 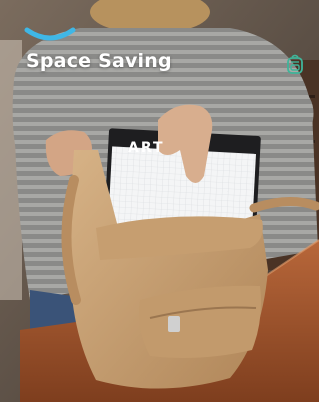 I want to click on brand-text: ART, so click(x=146, y=148).